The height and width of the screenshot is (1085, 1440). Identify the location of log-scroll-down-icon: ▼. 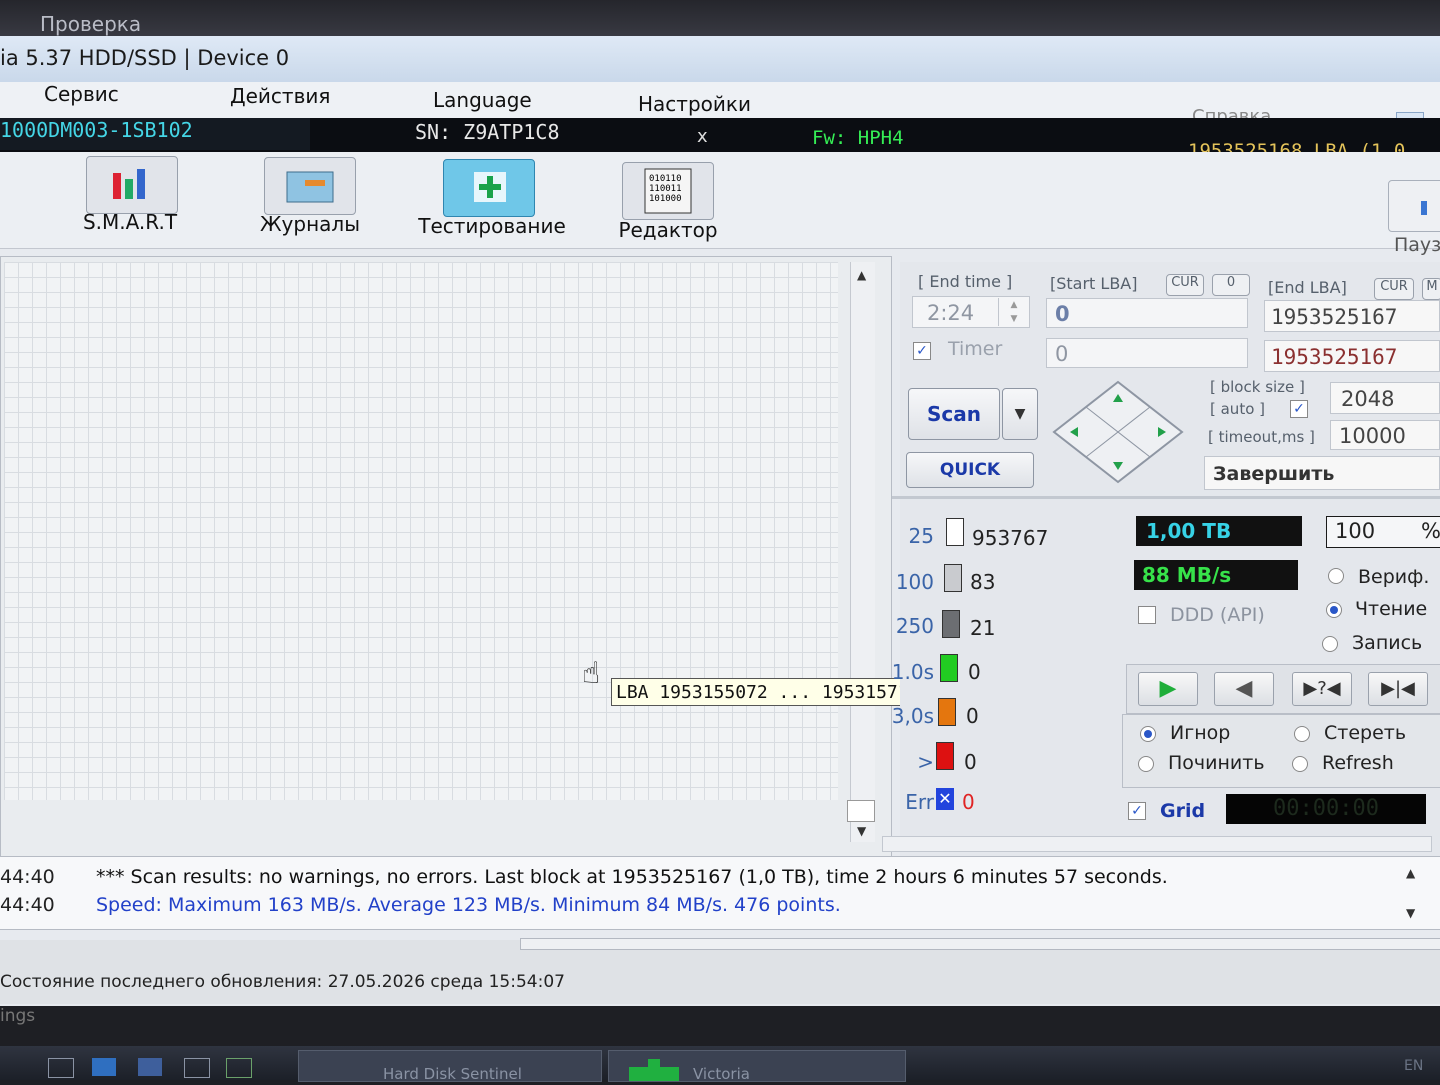
(1410, 913).